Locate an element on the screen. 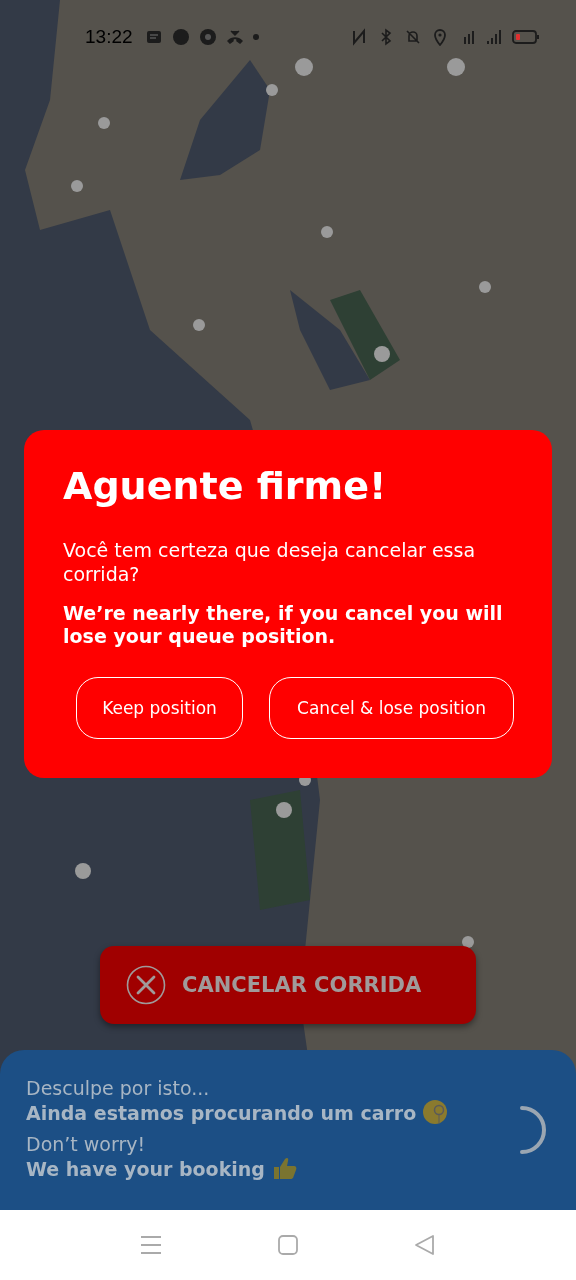  home-icon is located at coordinates (288, 1245).